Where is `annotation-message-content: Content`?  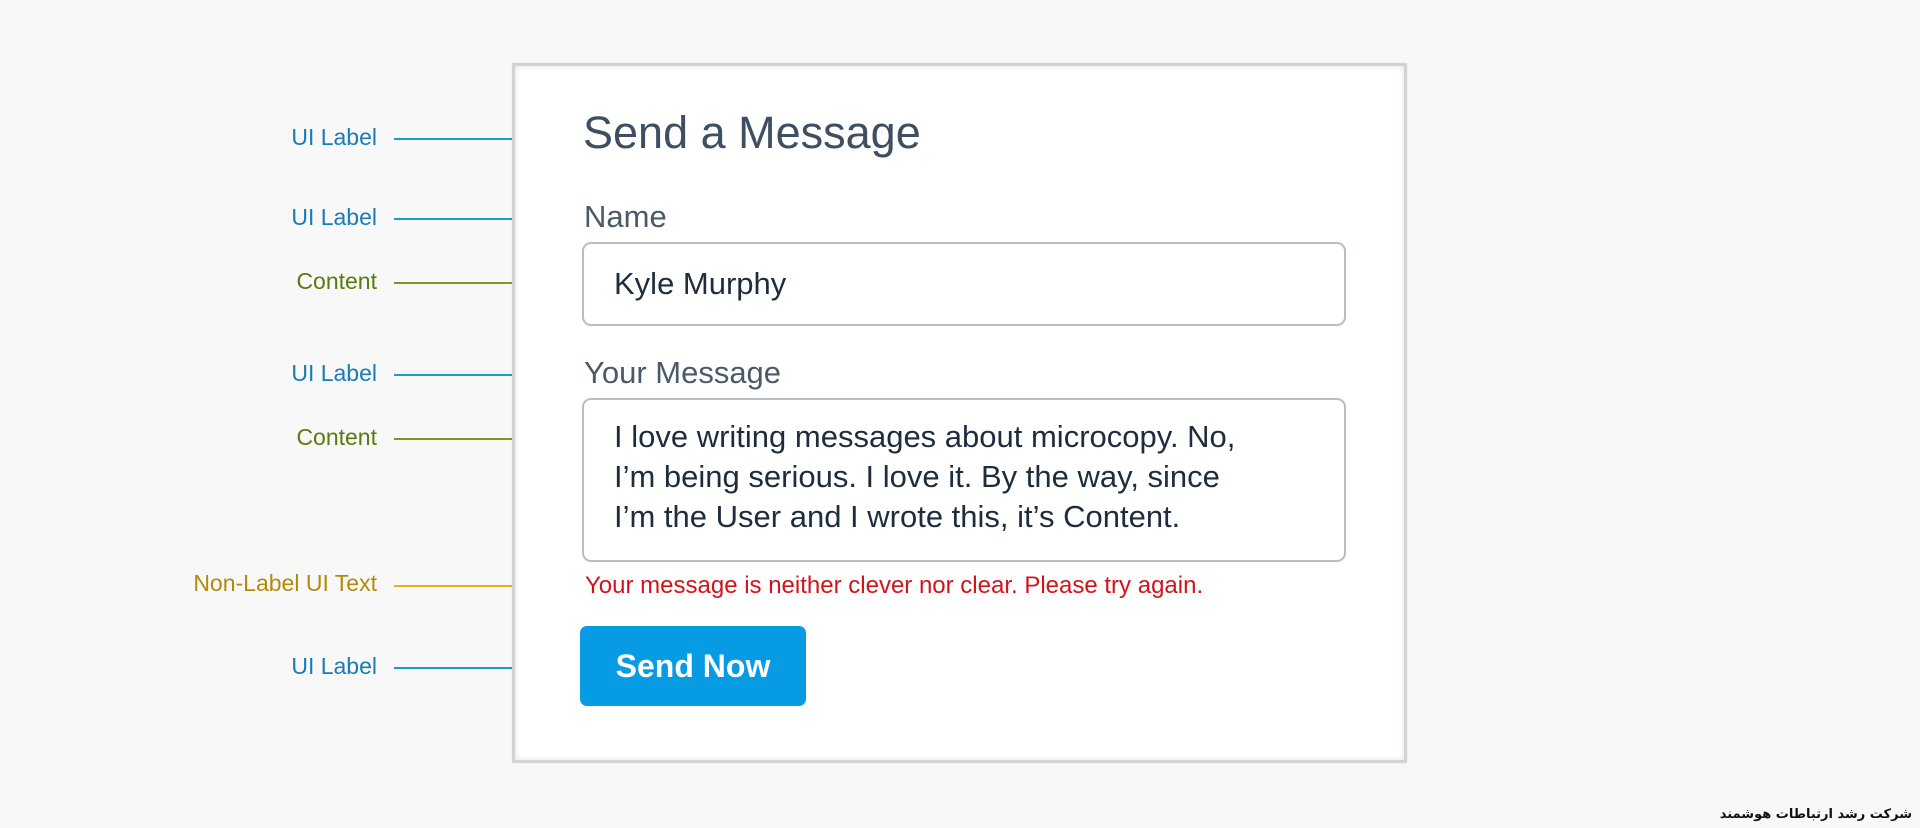
annotation-message-content: Content is located at coordinates (336, 437).